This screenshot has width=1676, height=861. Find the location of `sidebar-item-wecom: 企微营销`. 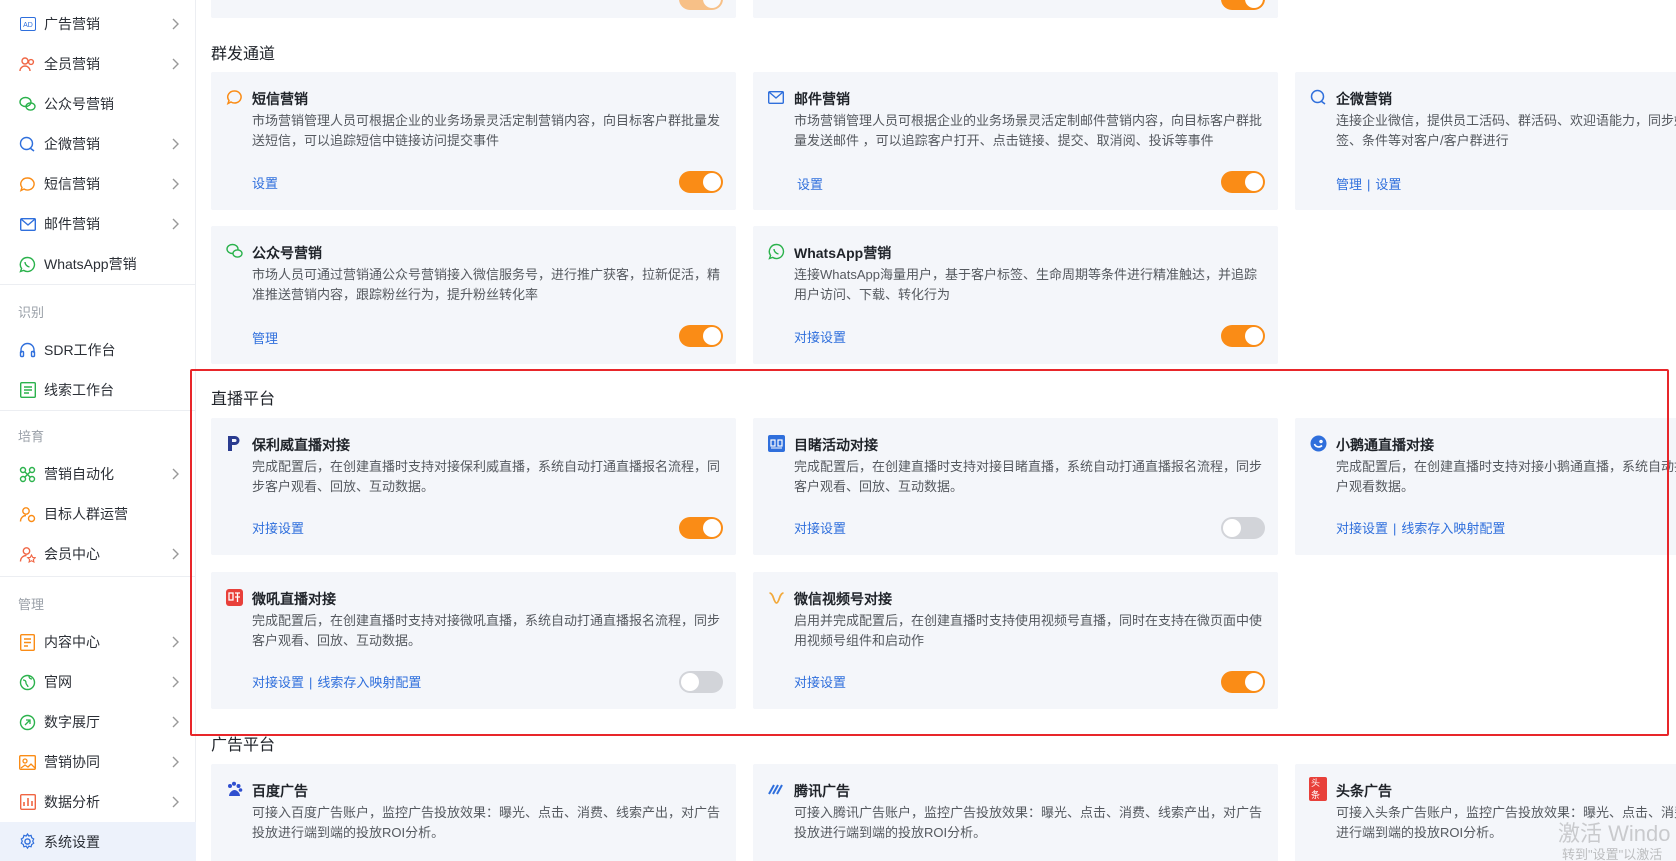

sidebar-item-wecom: 企微营销 is located at coordinates (98, 144).